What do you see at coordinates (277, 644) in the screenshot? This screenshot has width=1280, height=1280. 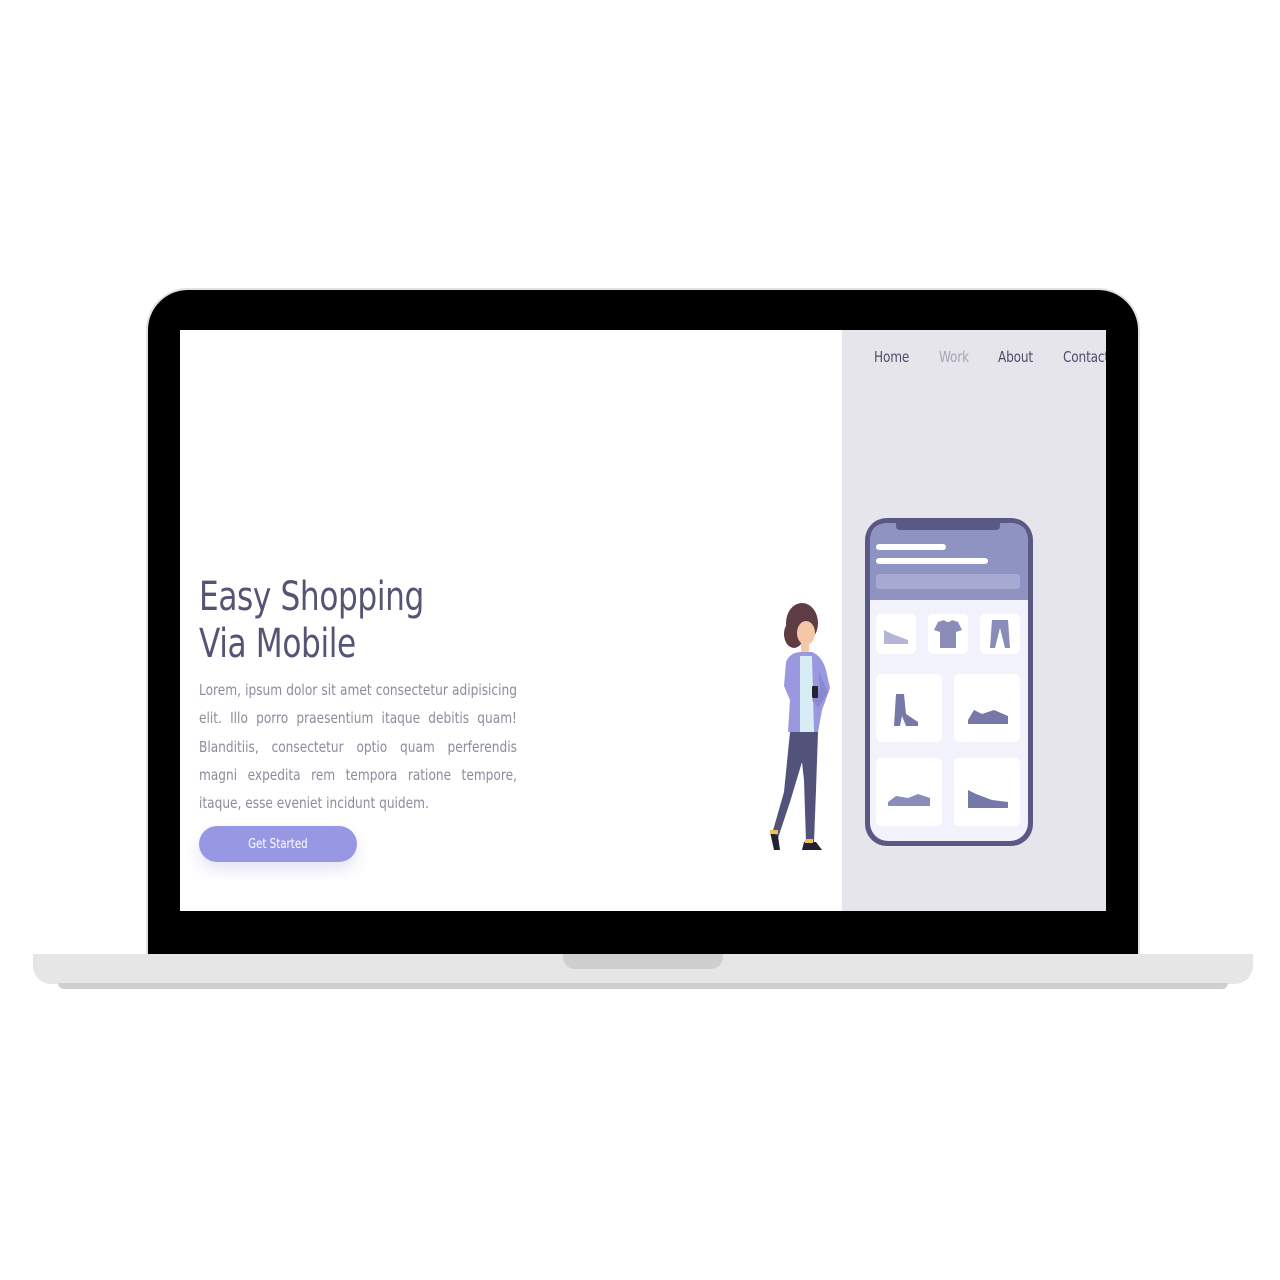 I see `hero-title-line-2: Via Mobile` at bounding box center [277, 644].